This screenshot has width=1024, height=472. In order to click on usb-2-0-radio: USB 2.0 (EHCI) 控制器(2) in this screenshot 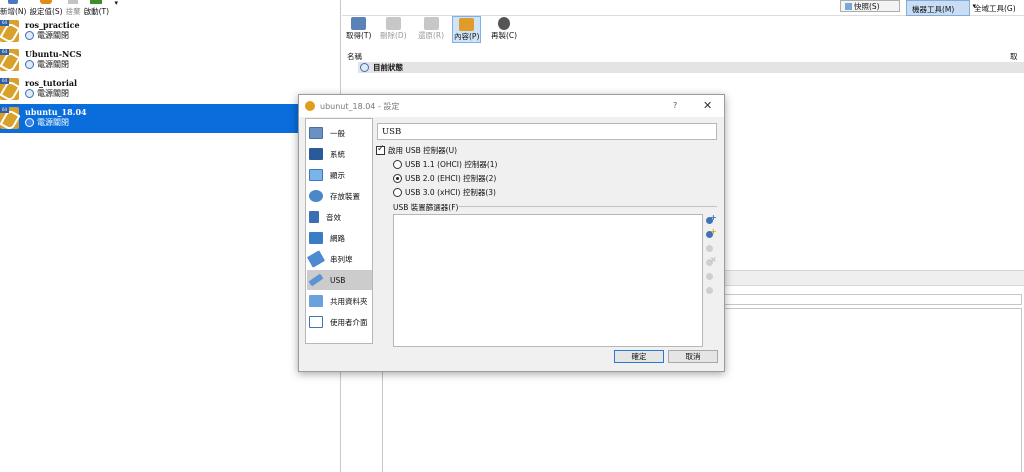, I will do `click(444, 178)`.